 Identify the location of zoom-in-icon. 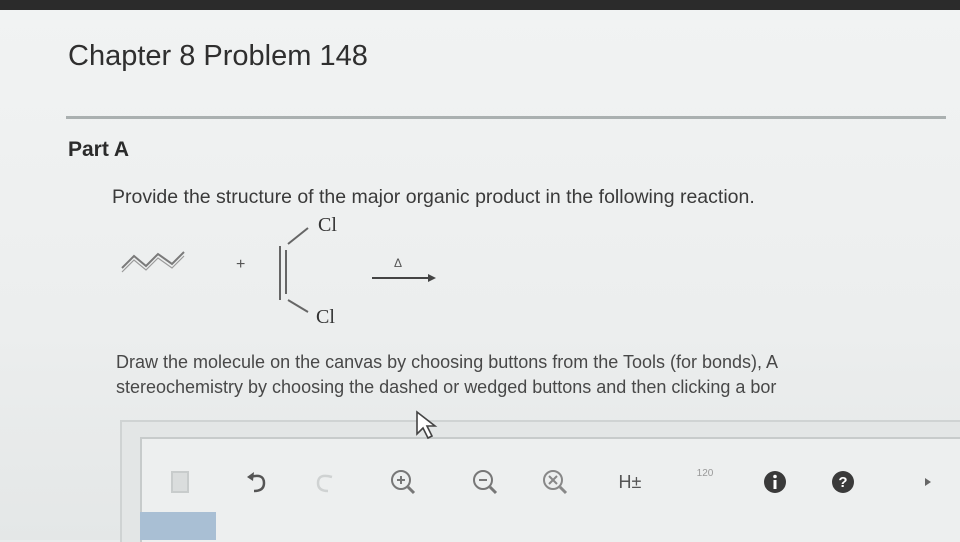
(403, 482).